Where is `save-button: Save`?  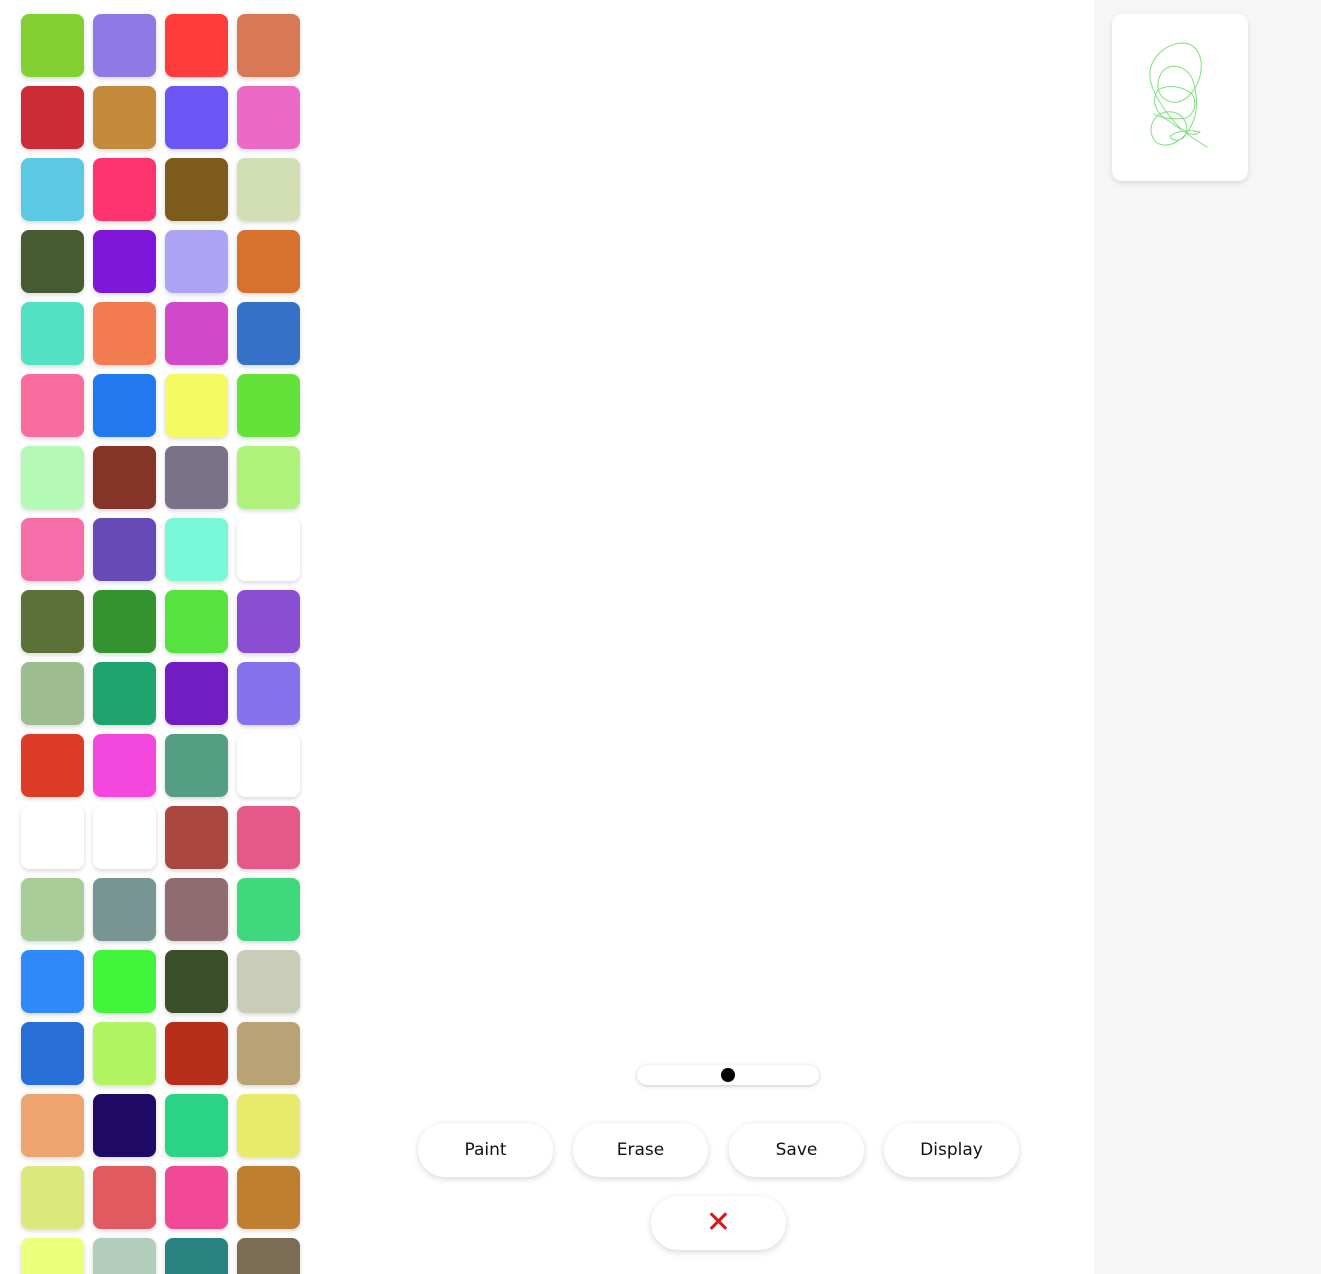
save-button: Save is located at coordinates (796, 1150).